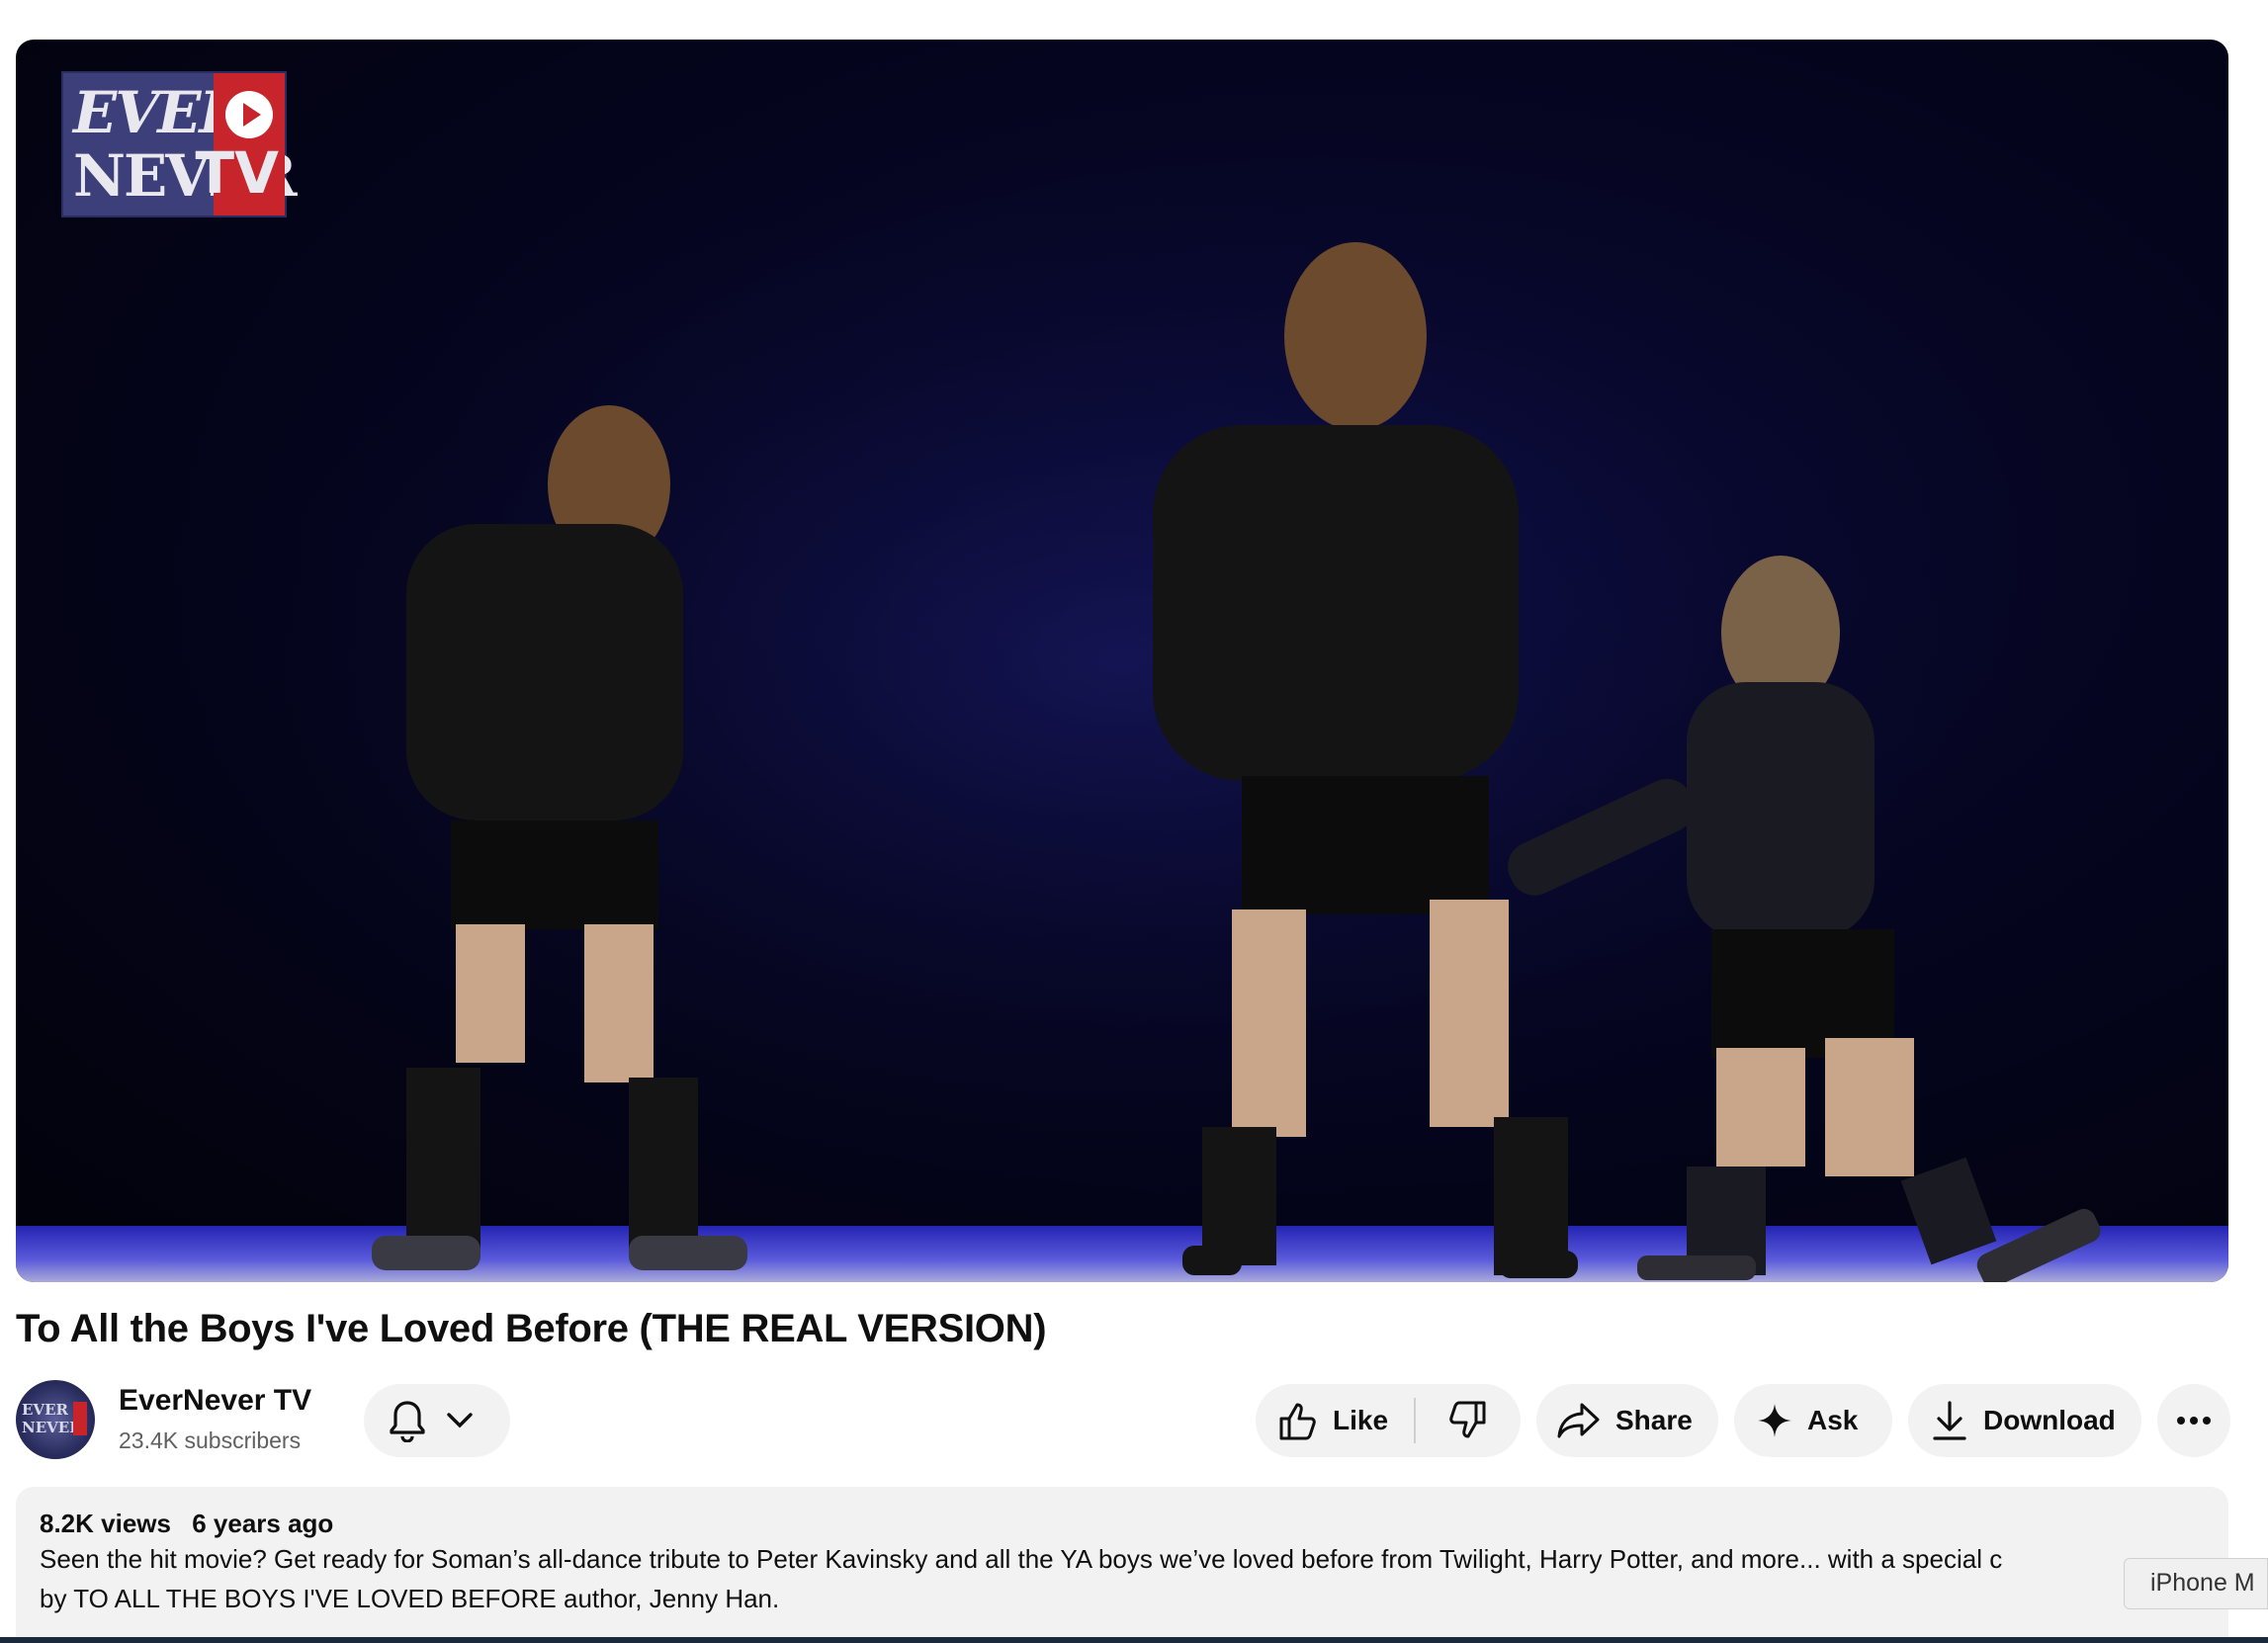 The image size is (2268, 1643). What do you see at coordinates (408, 1420) in the screenshot?
I see `bell-icon` at bounding box center [408, 1420].